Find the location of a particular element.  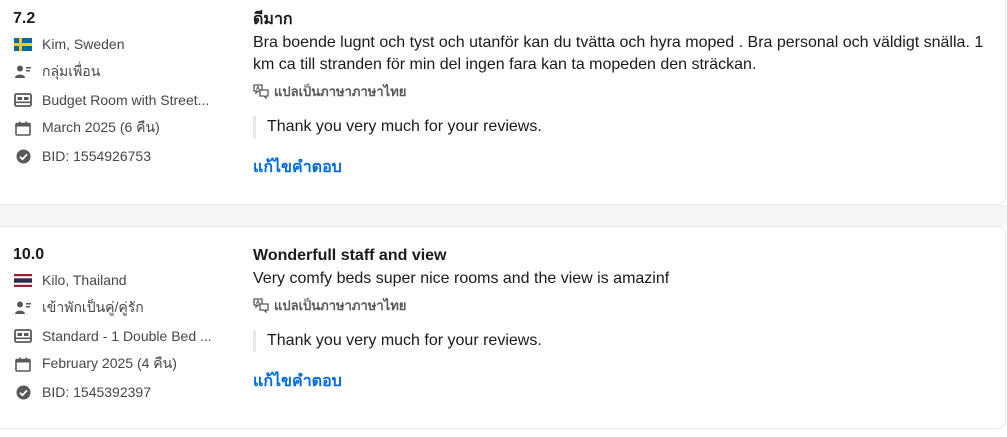

booking-id: BID: 1554926753 is located at coordinates (96, 156).